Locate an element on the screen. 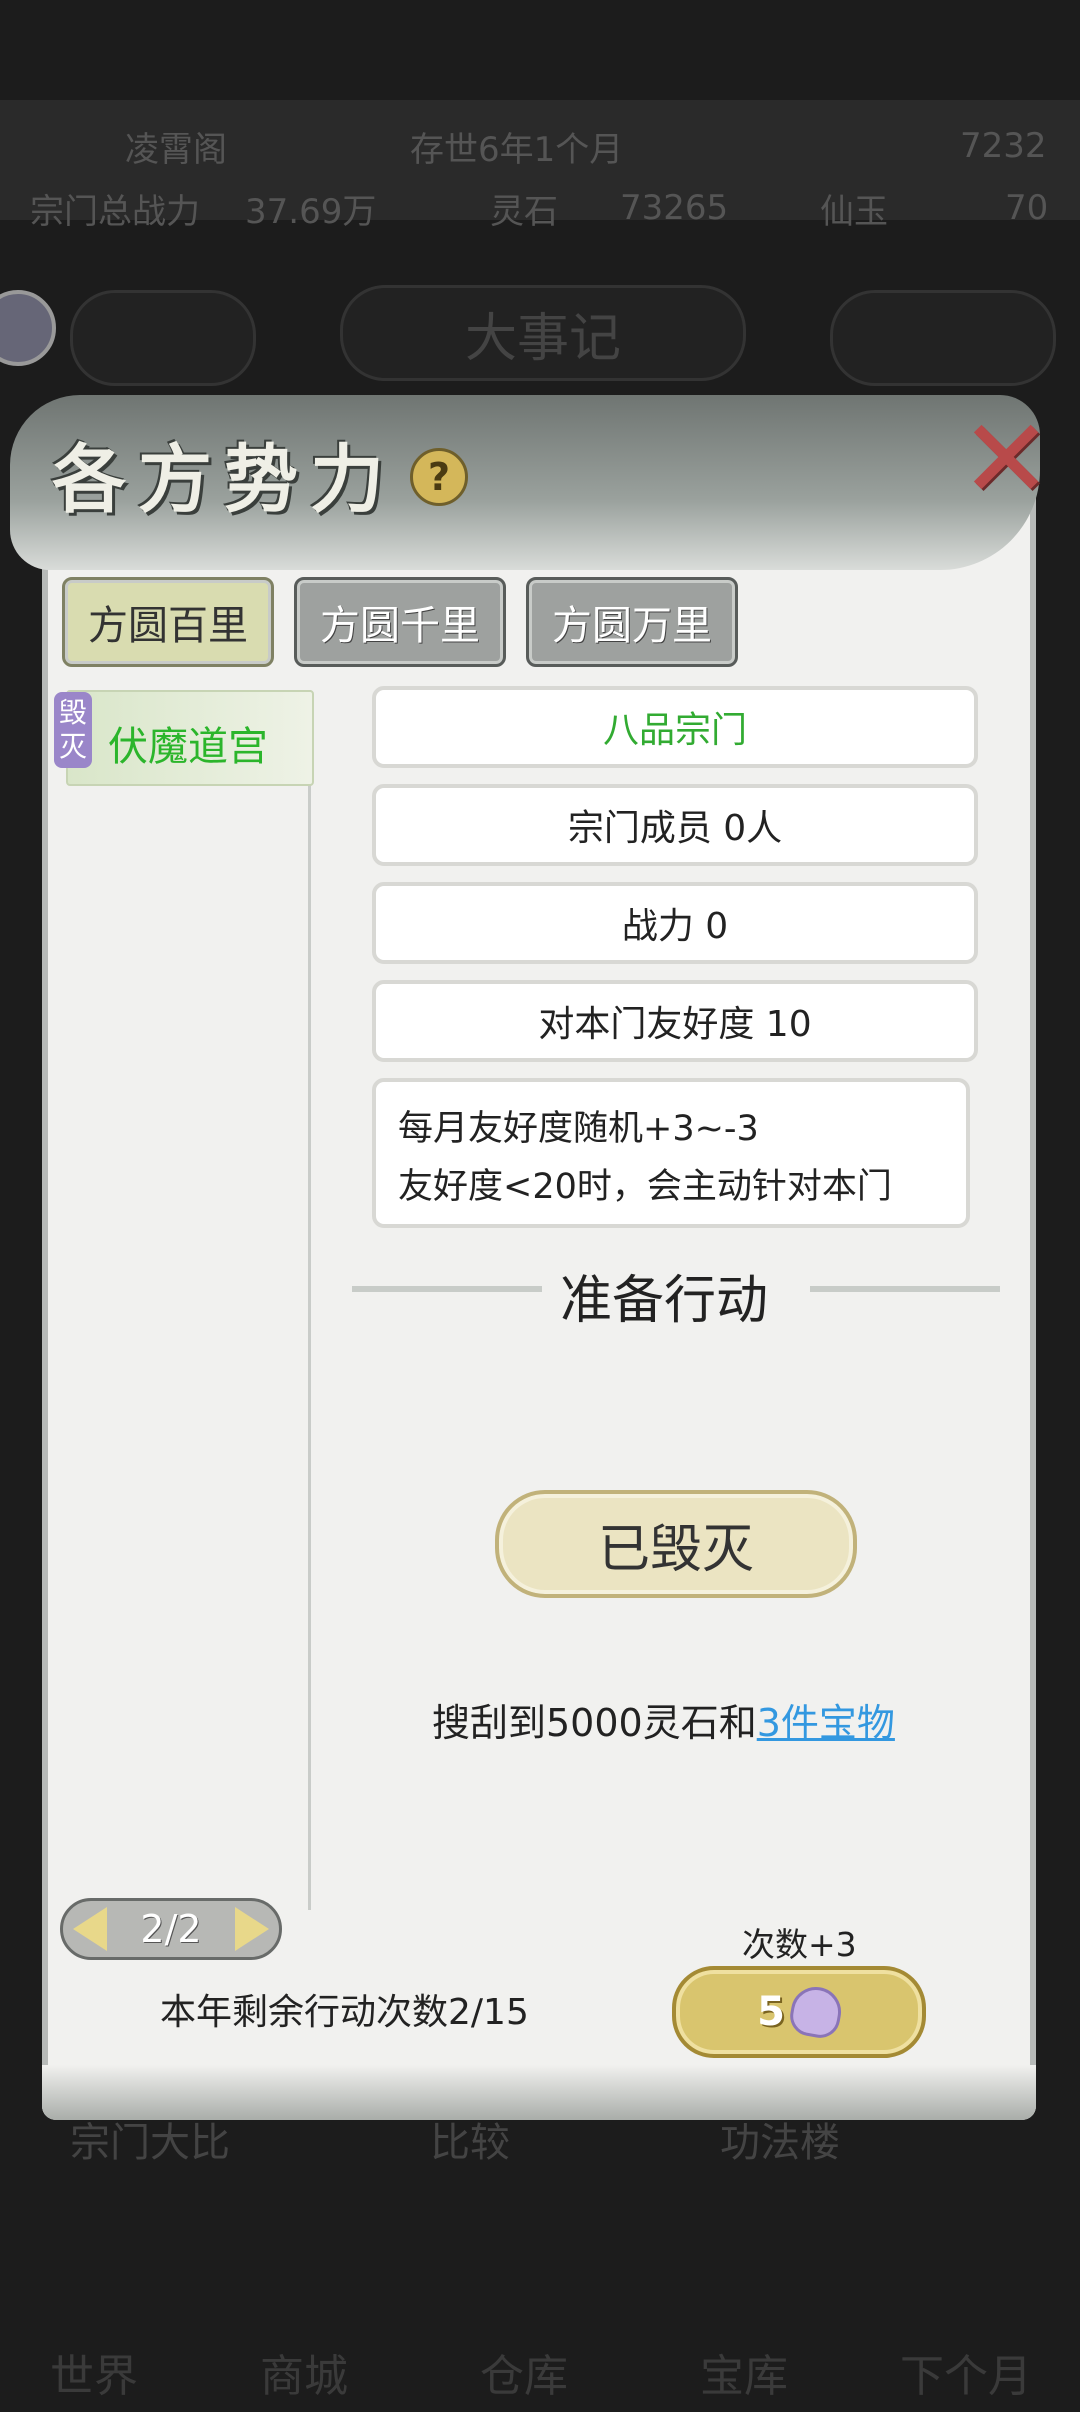 The width and height of the screenshot is (1080, 2412). loot-text: 搜刮到5000灵石和 is located at coordinates (594, 1723).